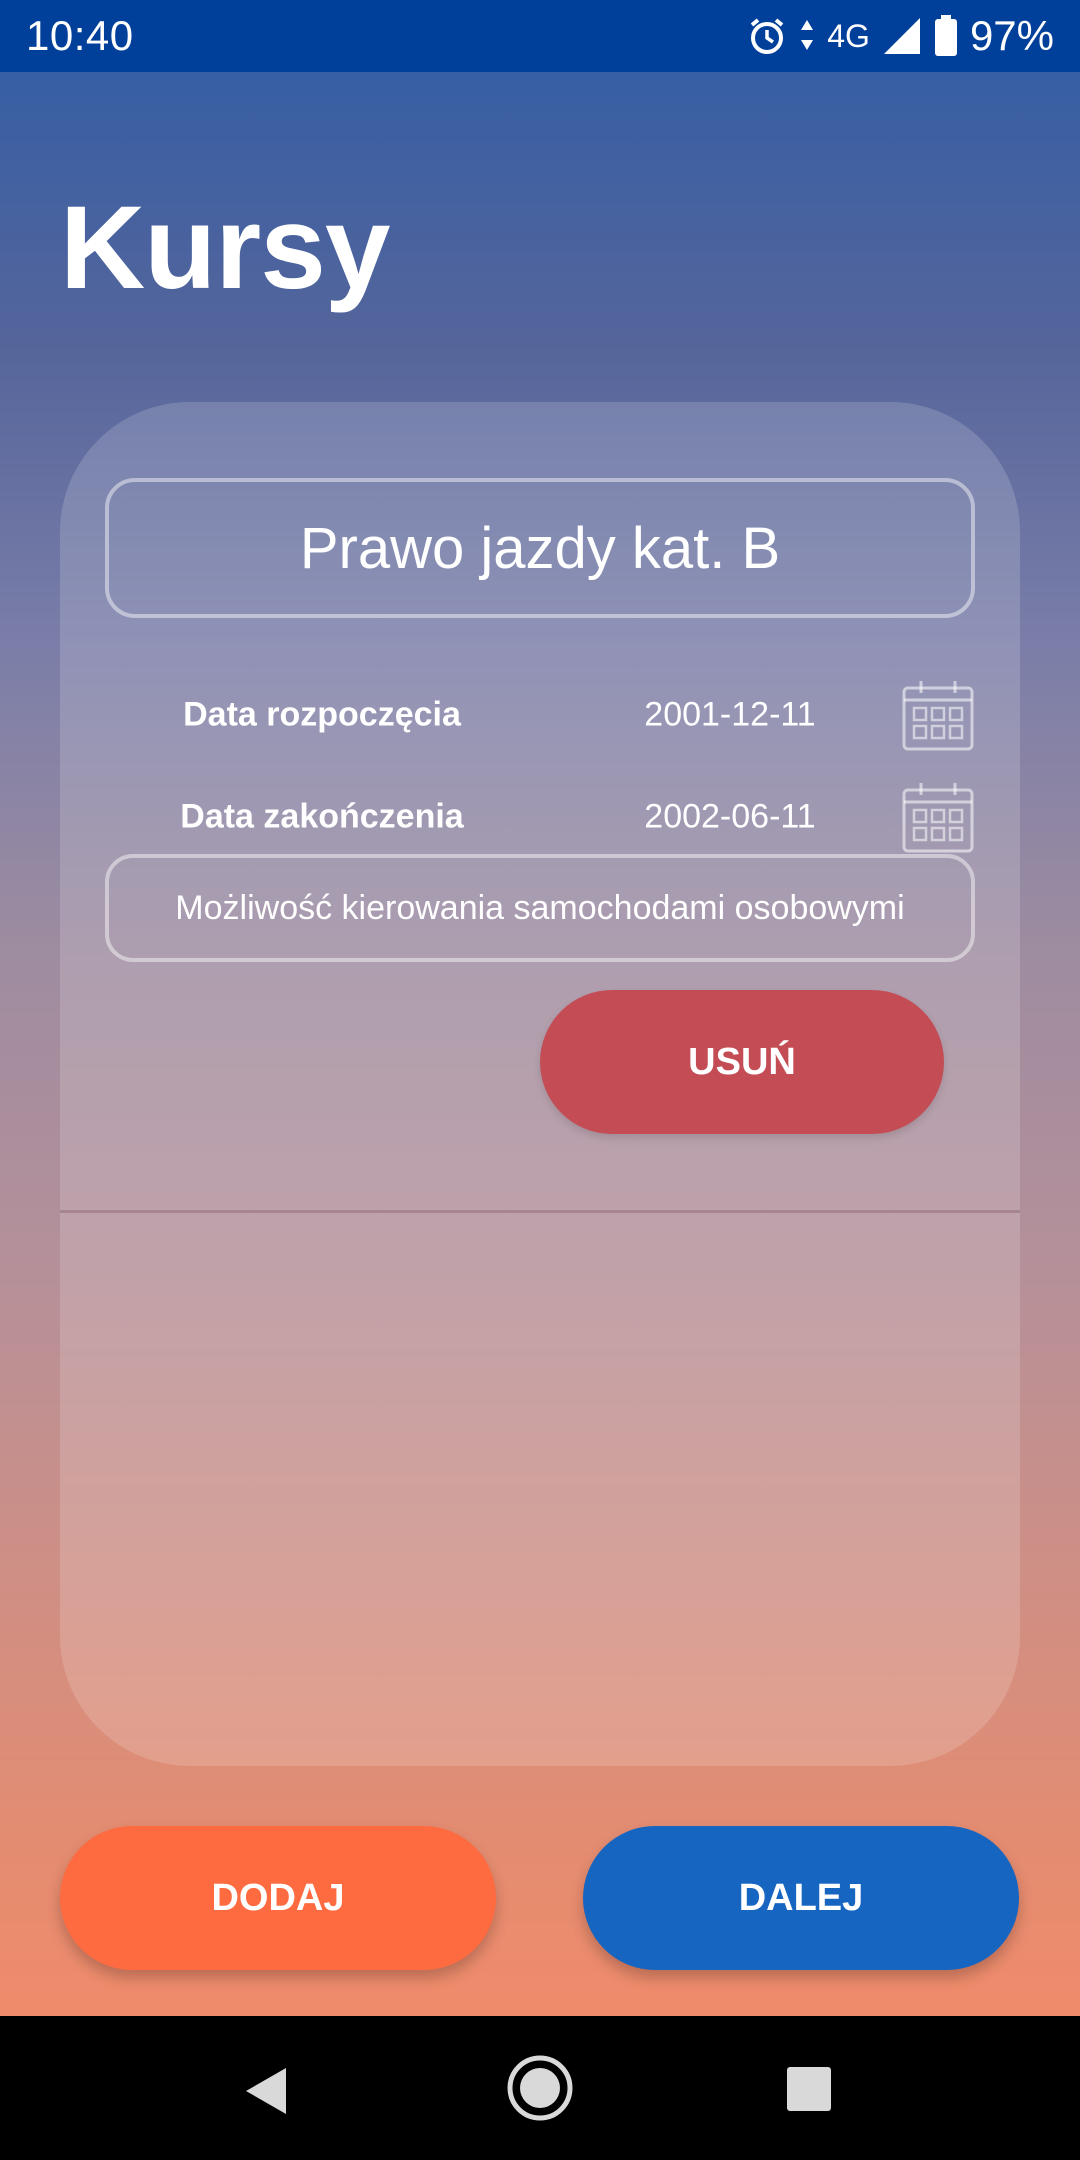 Image resolution: width=1080 pixels, height=2160 pixels. I want to click on back-icon, so click(266, 2093).